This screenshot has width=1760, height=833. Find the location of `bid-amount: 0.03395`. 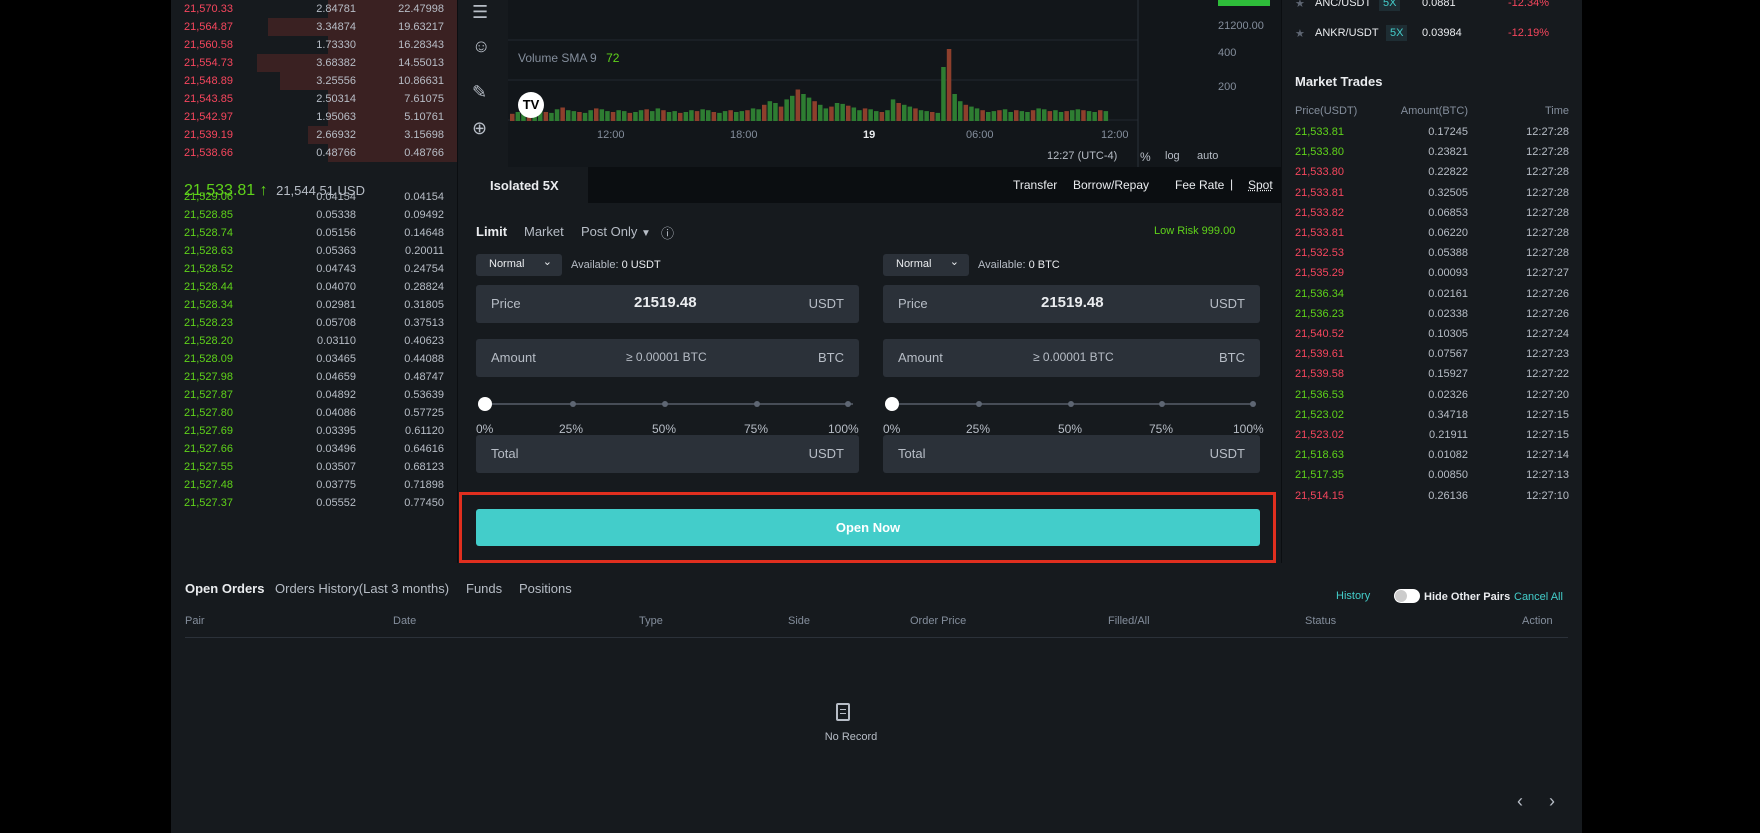

bid-amount: 0.03395 is located at coordinates (336, 431).